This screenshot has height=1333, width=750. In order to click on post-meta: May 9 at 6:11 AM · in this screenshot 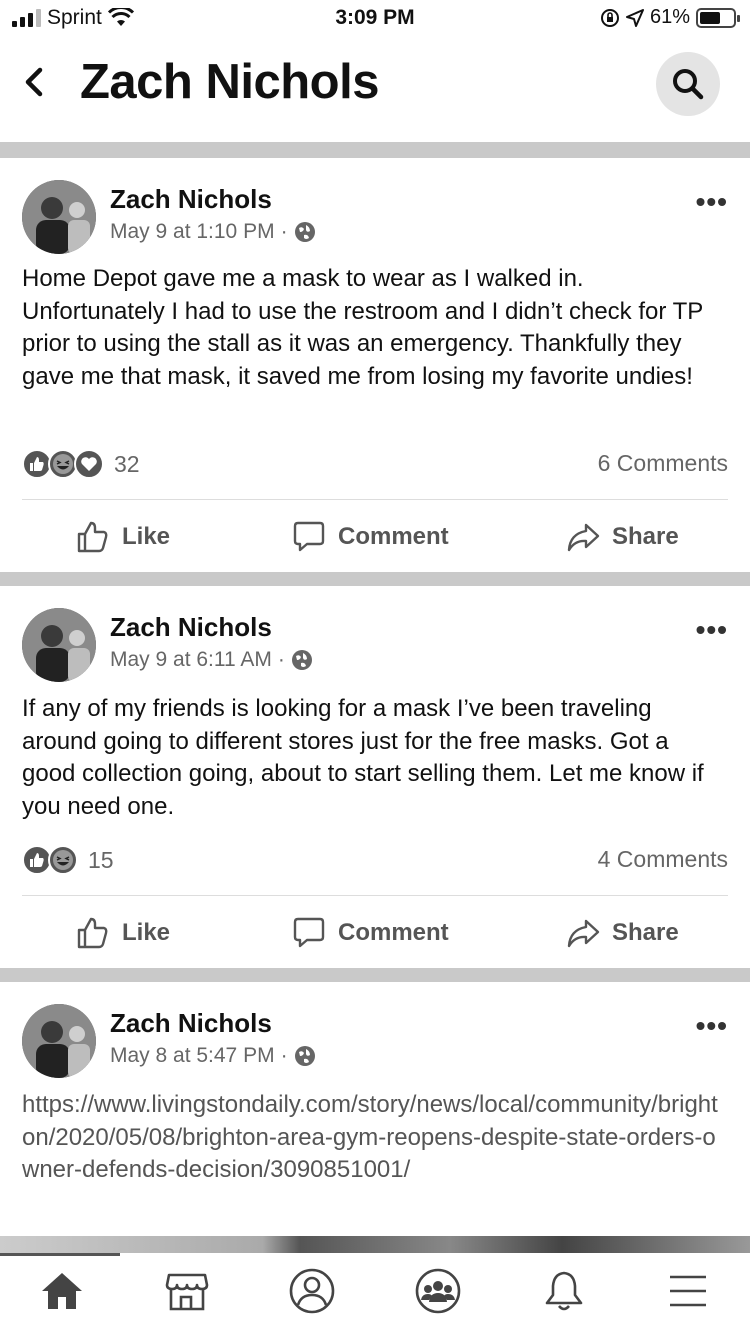, I will do `click(211, 660)`.